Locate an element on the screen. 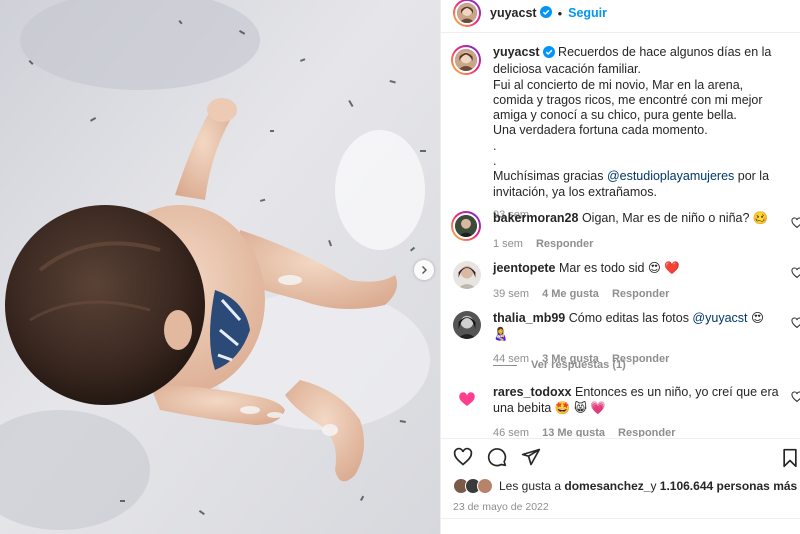 This screenshot has width=800, height=534. liker-avatar is located at coordinates (485, 486).